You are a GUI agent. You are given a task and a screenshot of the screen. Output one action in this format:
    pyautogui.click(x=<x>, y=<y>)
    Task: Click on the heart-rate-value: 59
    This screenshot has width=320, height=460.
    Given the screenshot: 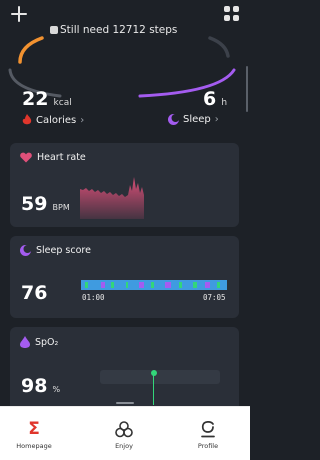 What is the action you would take?
    pyautogui.click(x=34, y=204)
    